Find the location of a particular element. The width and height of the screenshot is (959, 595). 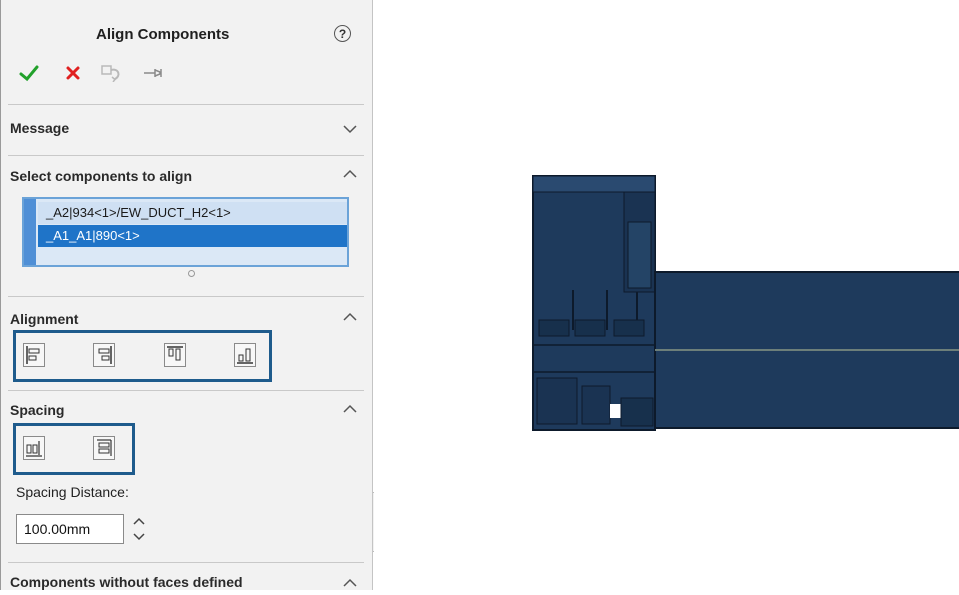

align-top-button is located at coordinates (175, 355).